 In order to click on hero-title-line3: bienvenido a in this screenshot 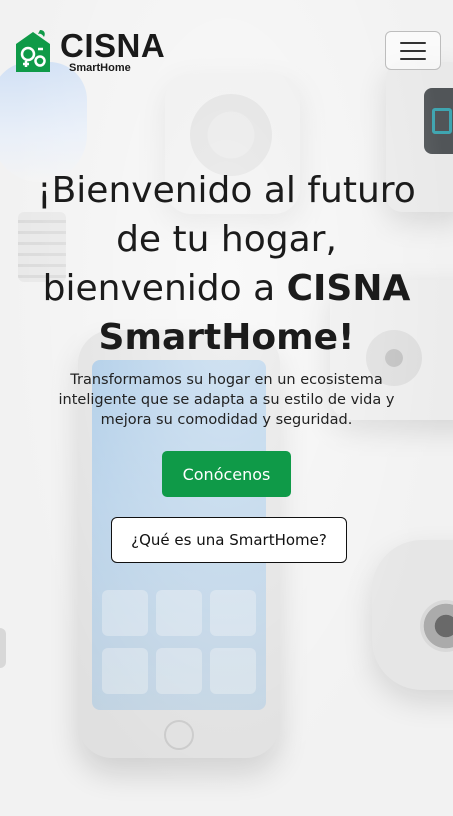, I will do `click(164, 288)`.